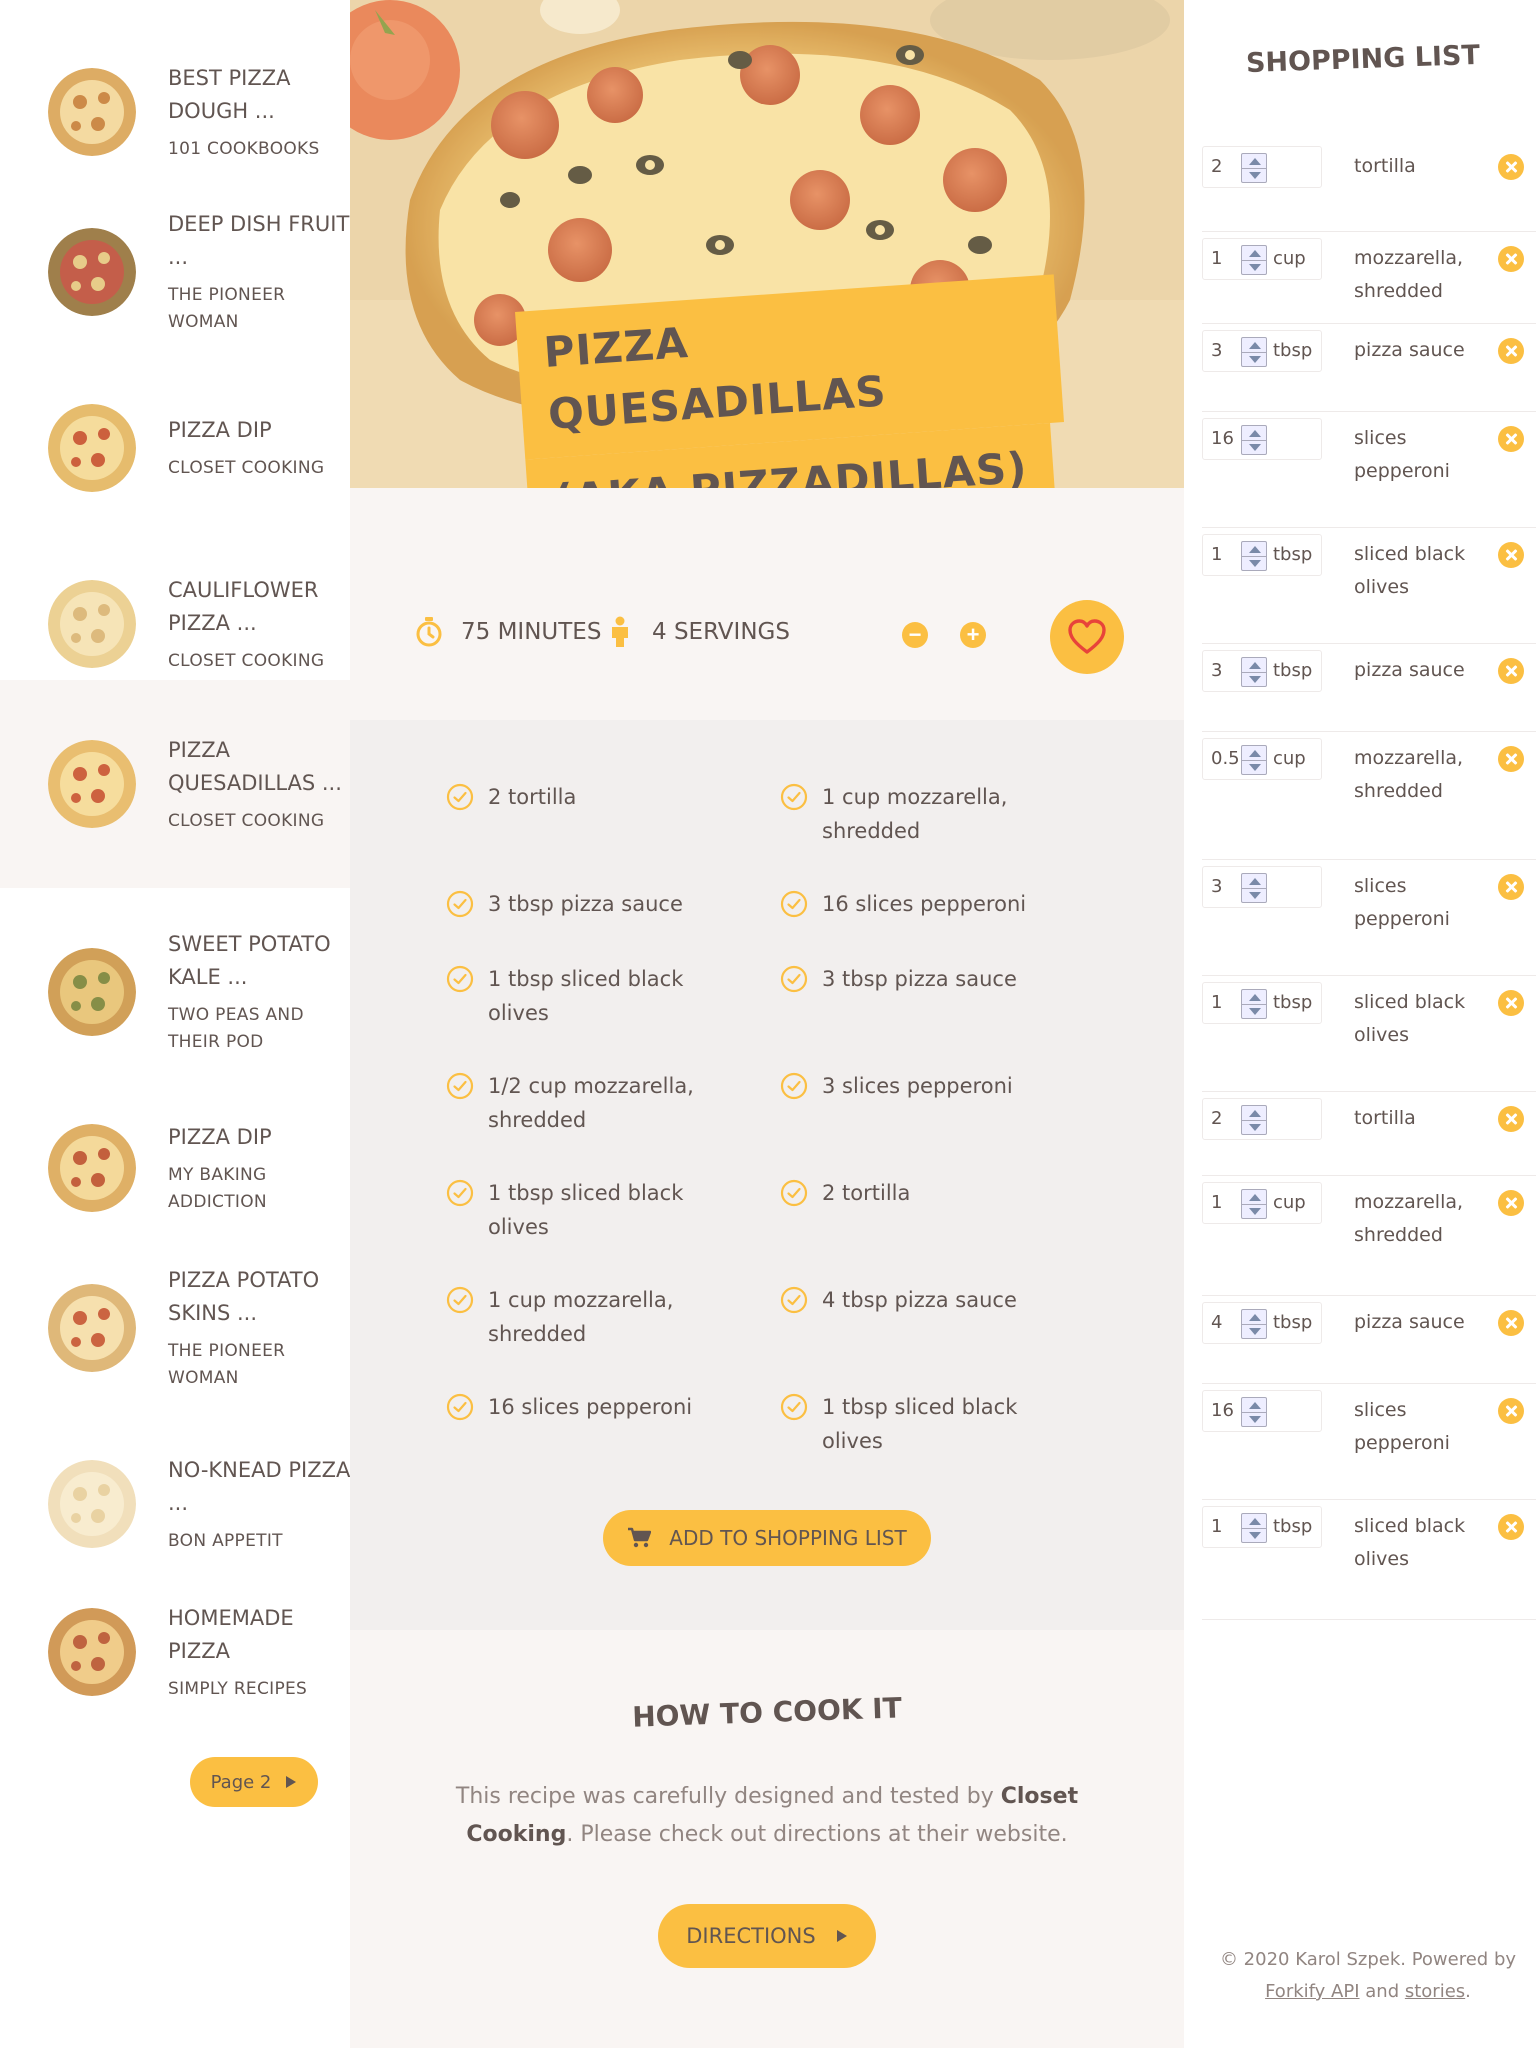  What do you see at coordinates (924, 904) in the screenshot?
I see `ingredient-text: 16 slices pepperoni` at bounding box center [924, 904].